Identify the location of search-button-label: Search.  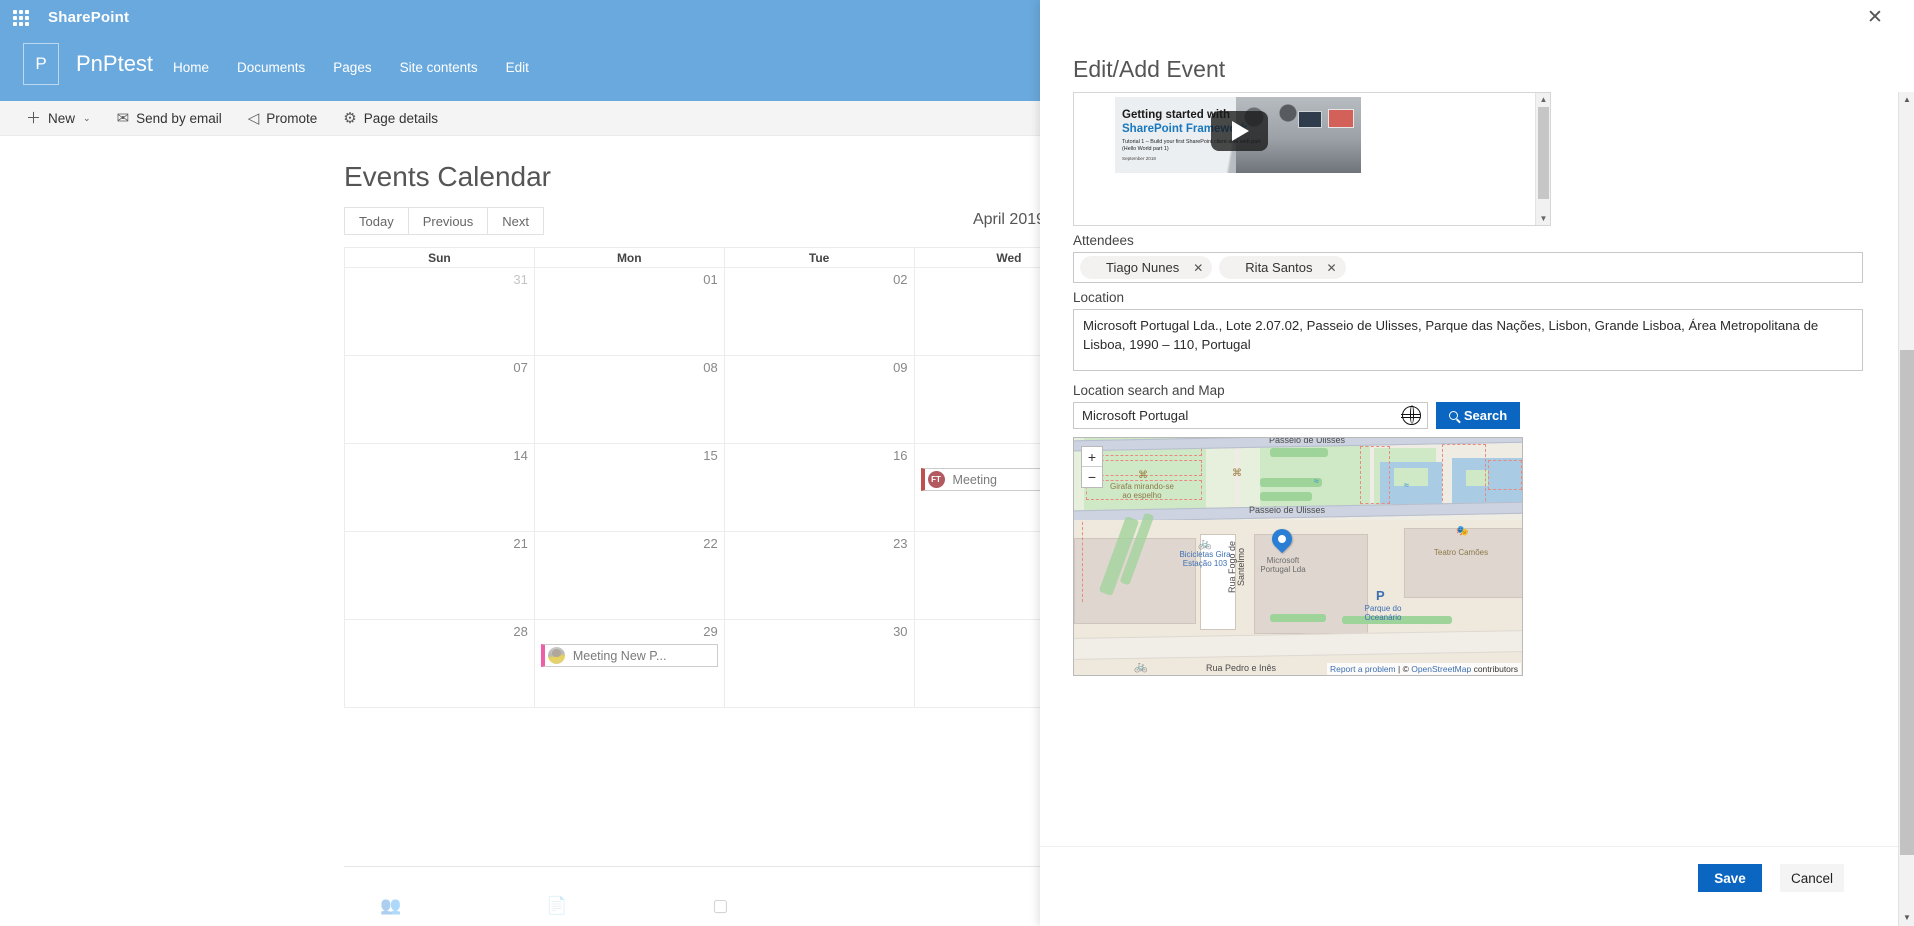
(1485, 415).